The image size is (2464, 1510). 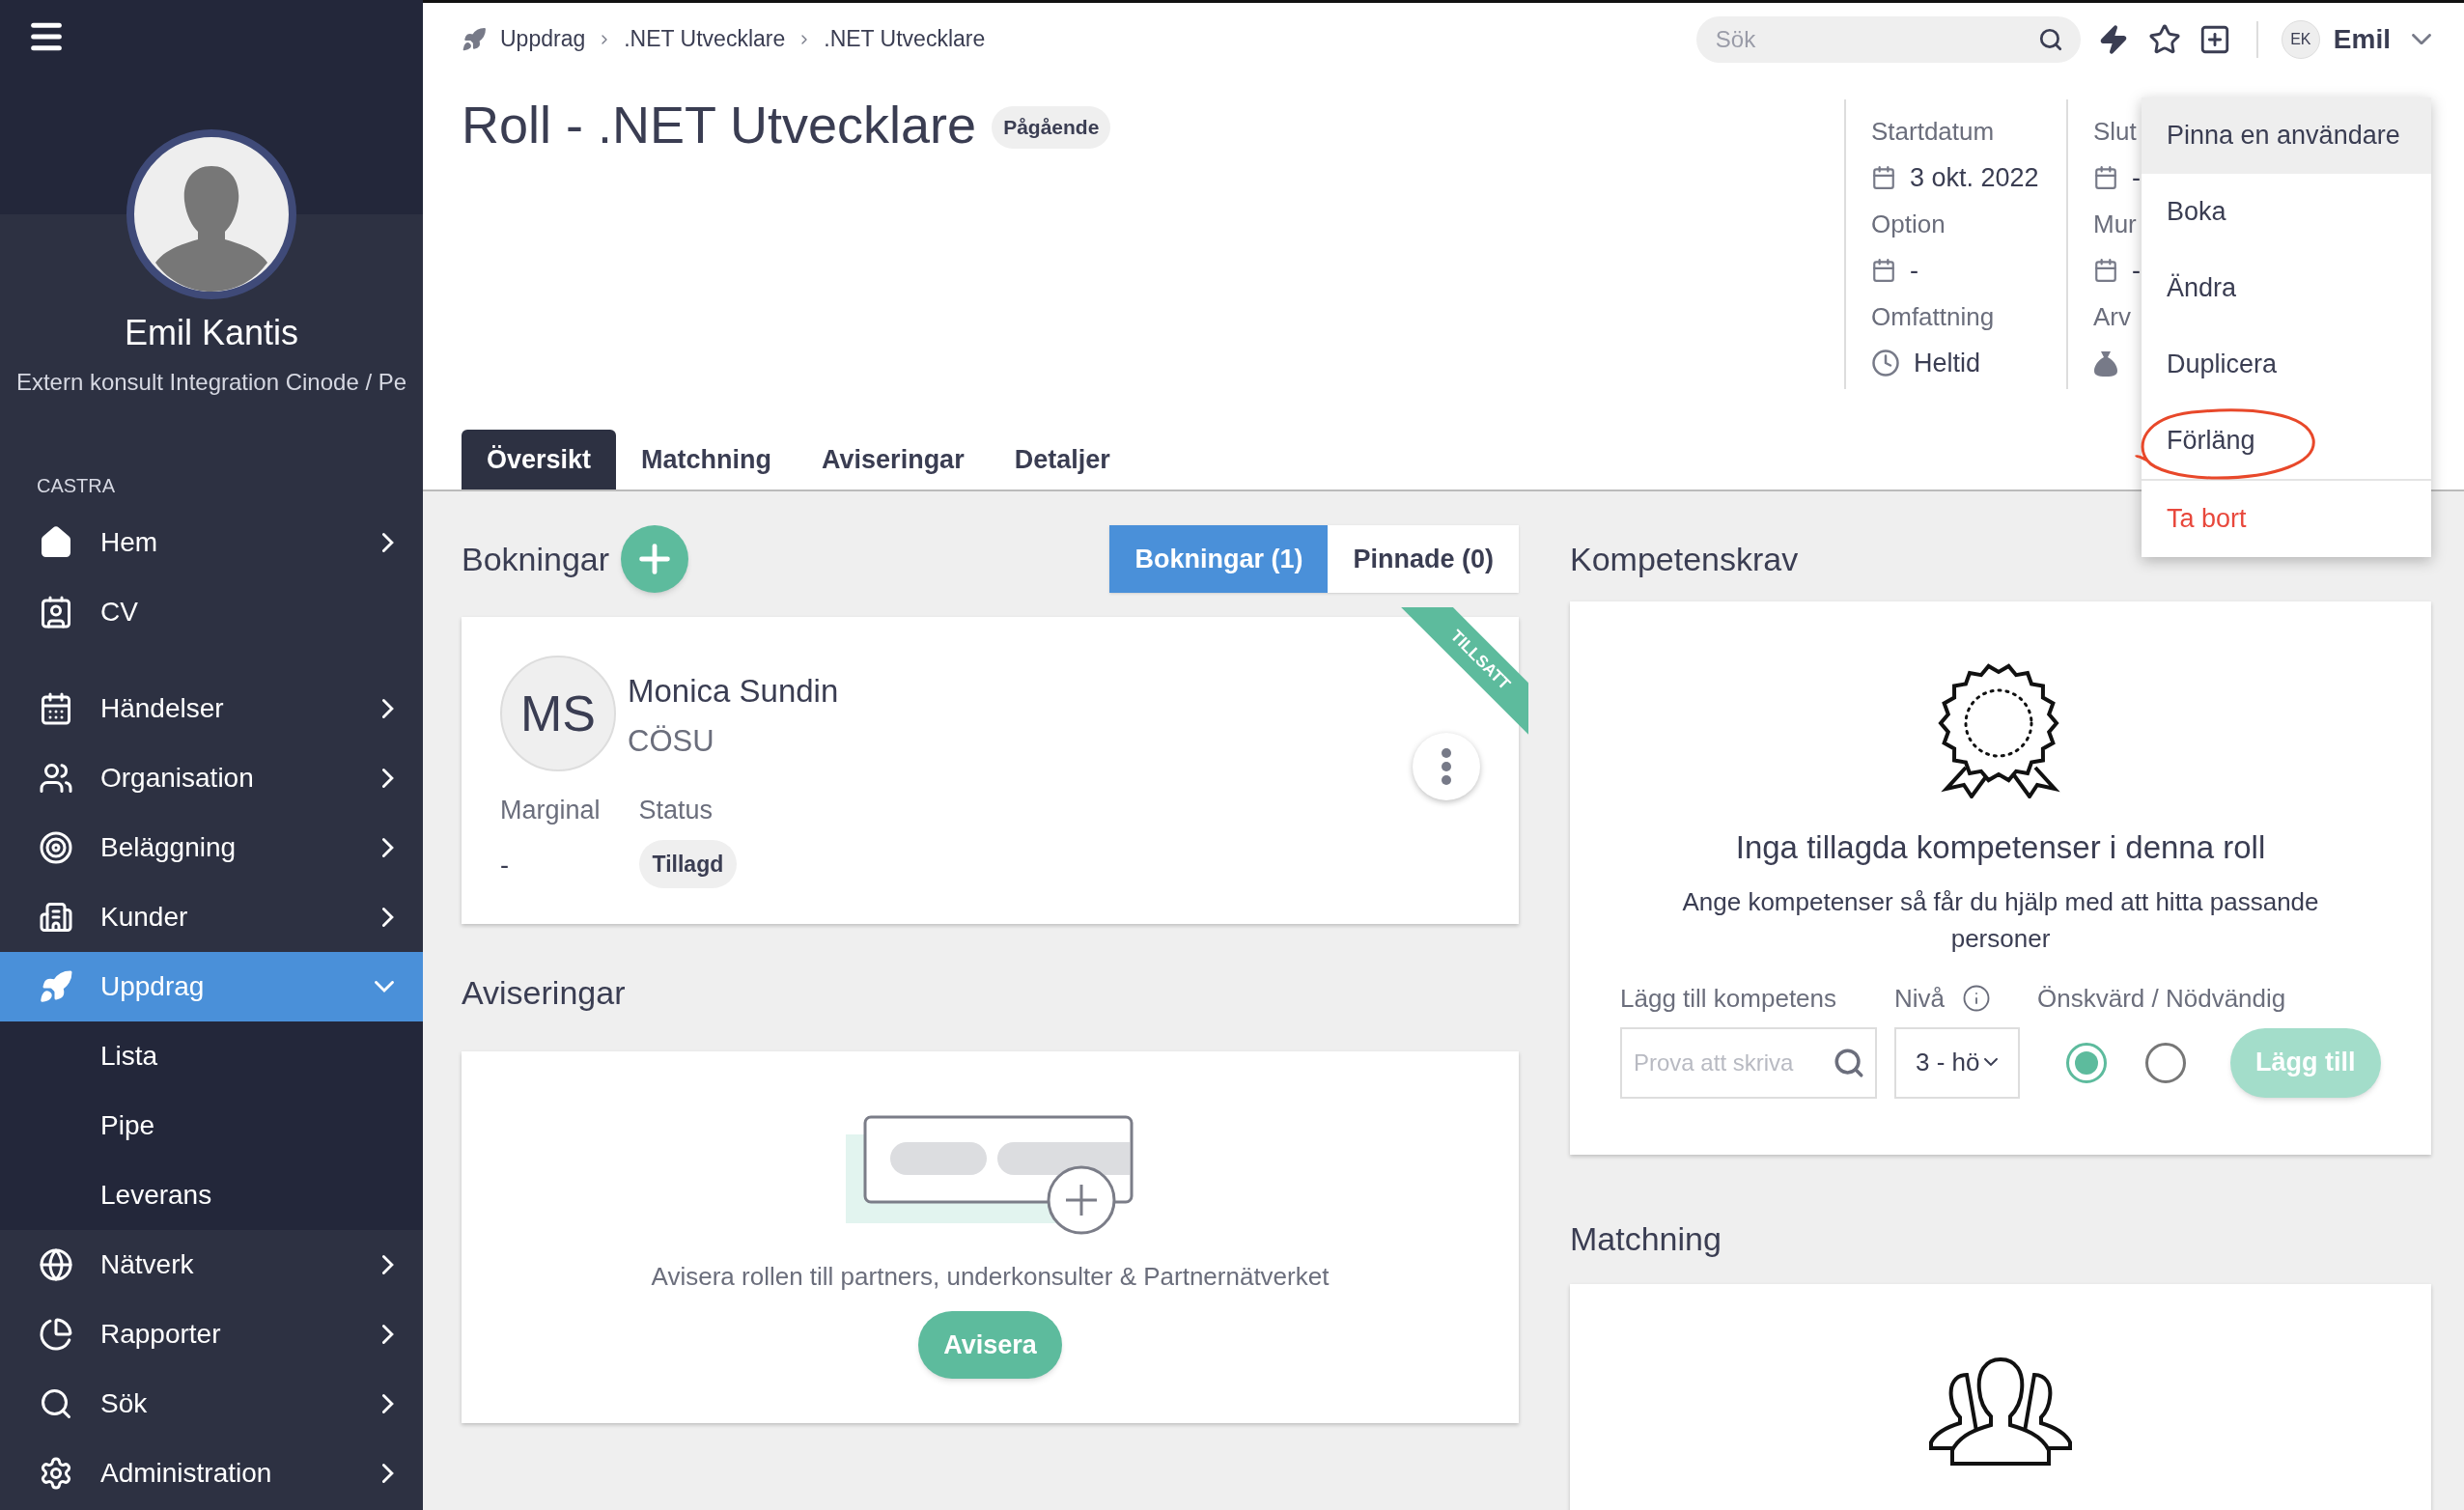 What do you see at coordinates (56, 847) in the screenshot?
I see `target-icon` at bounding box center [56, 847].